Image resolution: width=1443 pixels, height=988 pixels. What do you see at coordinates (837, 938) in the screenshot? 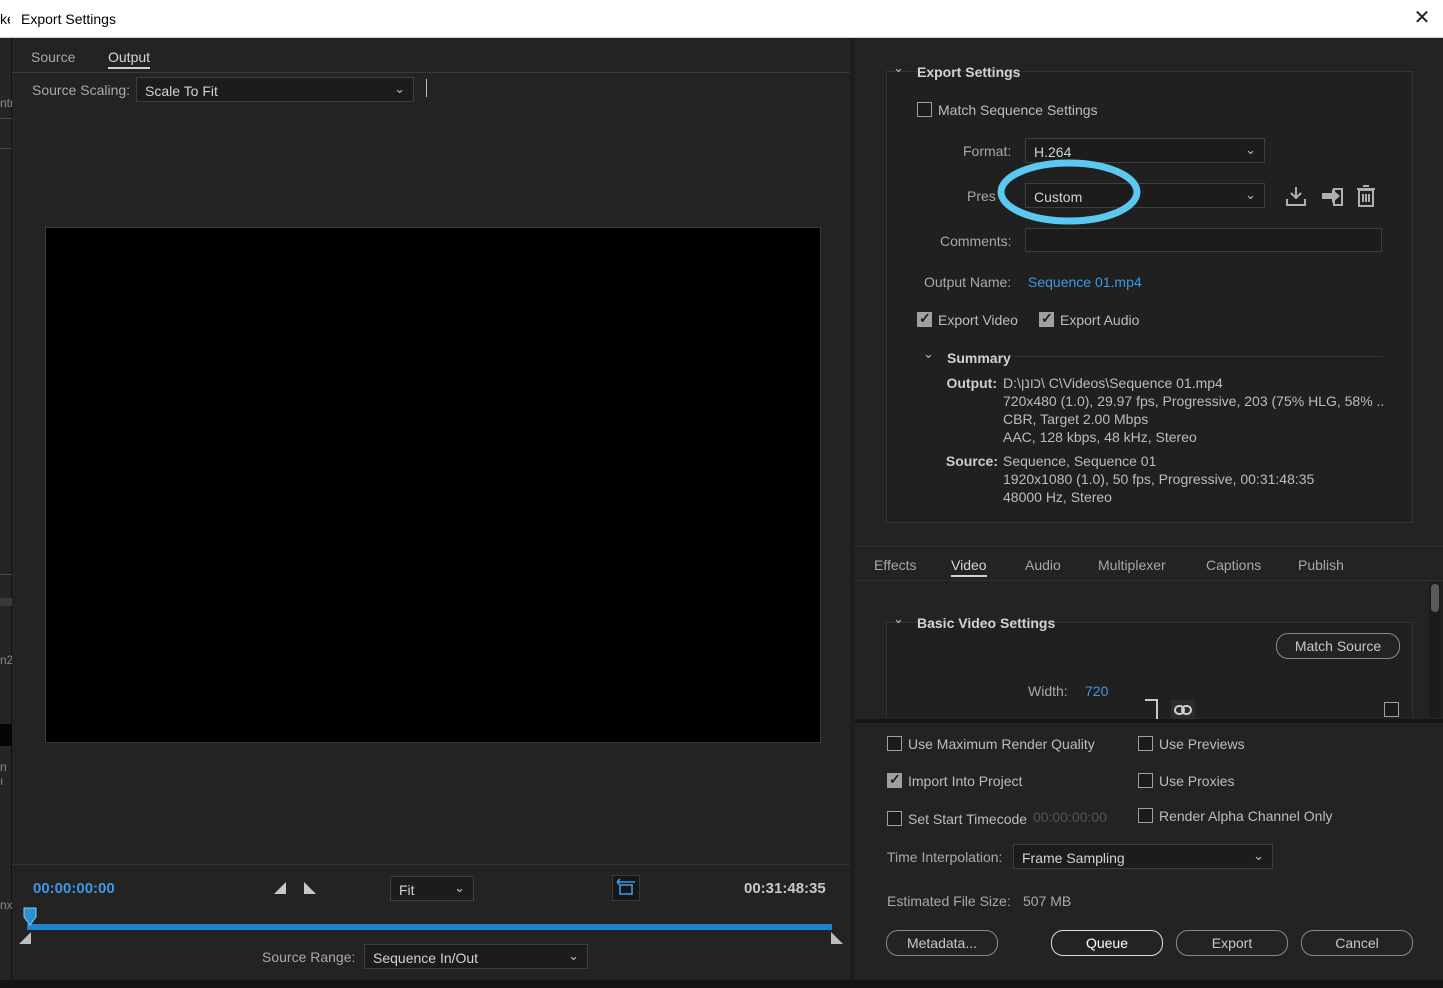
I see `range-end-handle-icon` at bounding box center [837, 938].